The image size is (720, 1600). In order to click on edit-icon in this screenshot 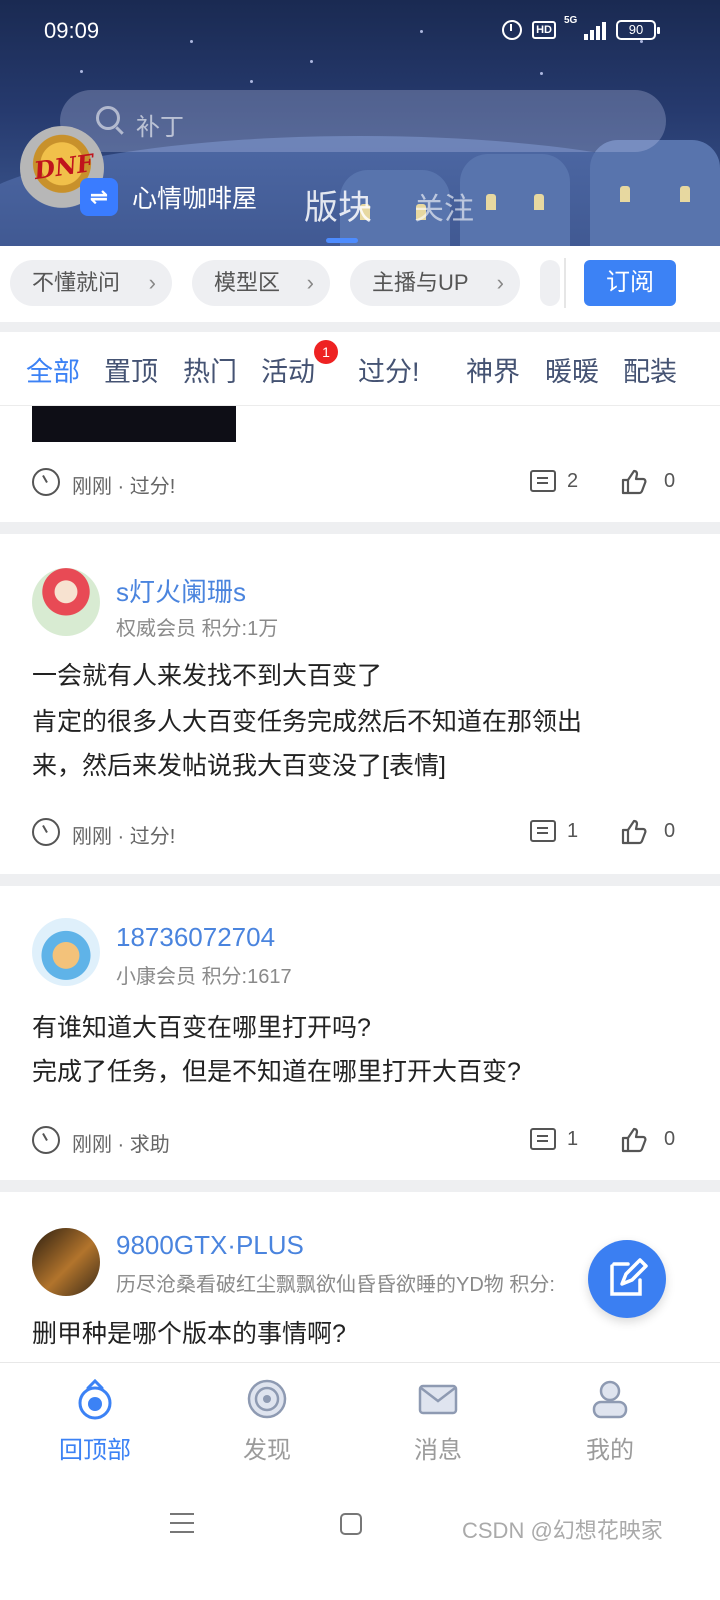, I will do `click(629, 1277)`.